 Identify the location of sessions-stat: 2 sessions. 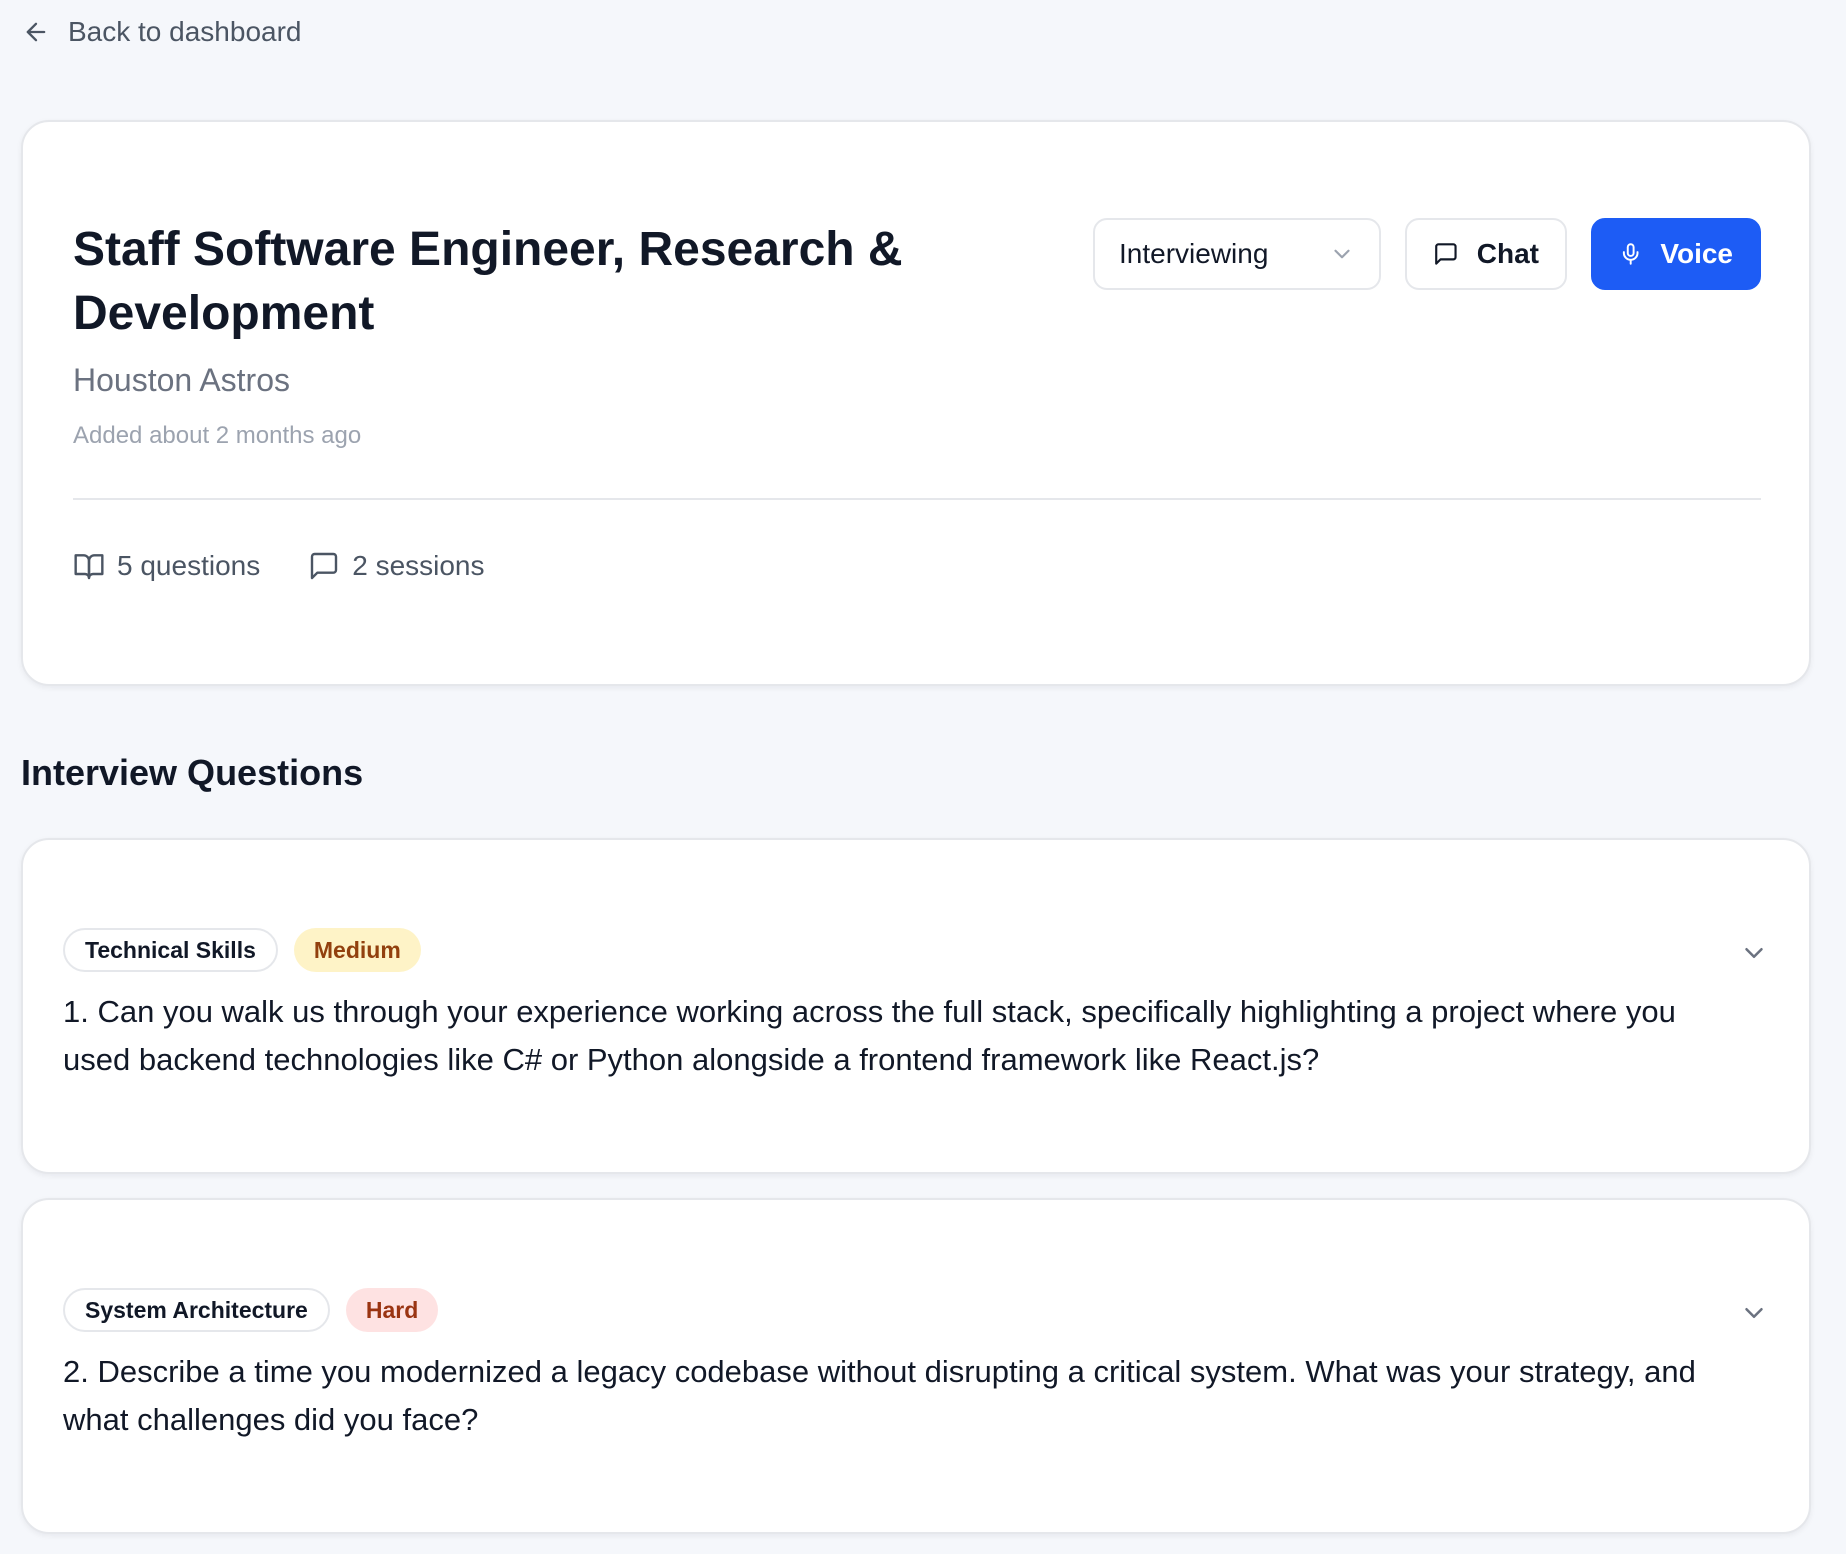
(396, 566).